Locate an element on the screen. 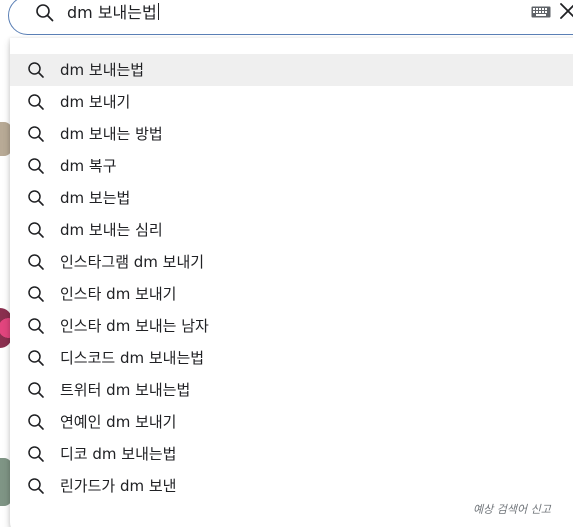  suggestion-label: 인스타 dm 보내는 남자 is located at coordinates (134, 326).